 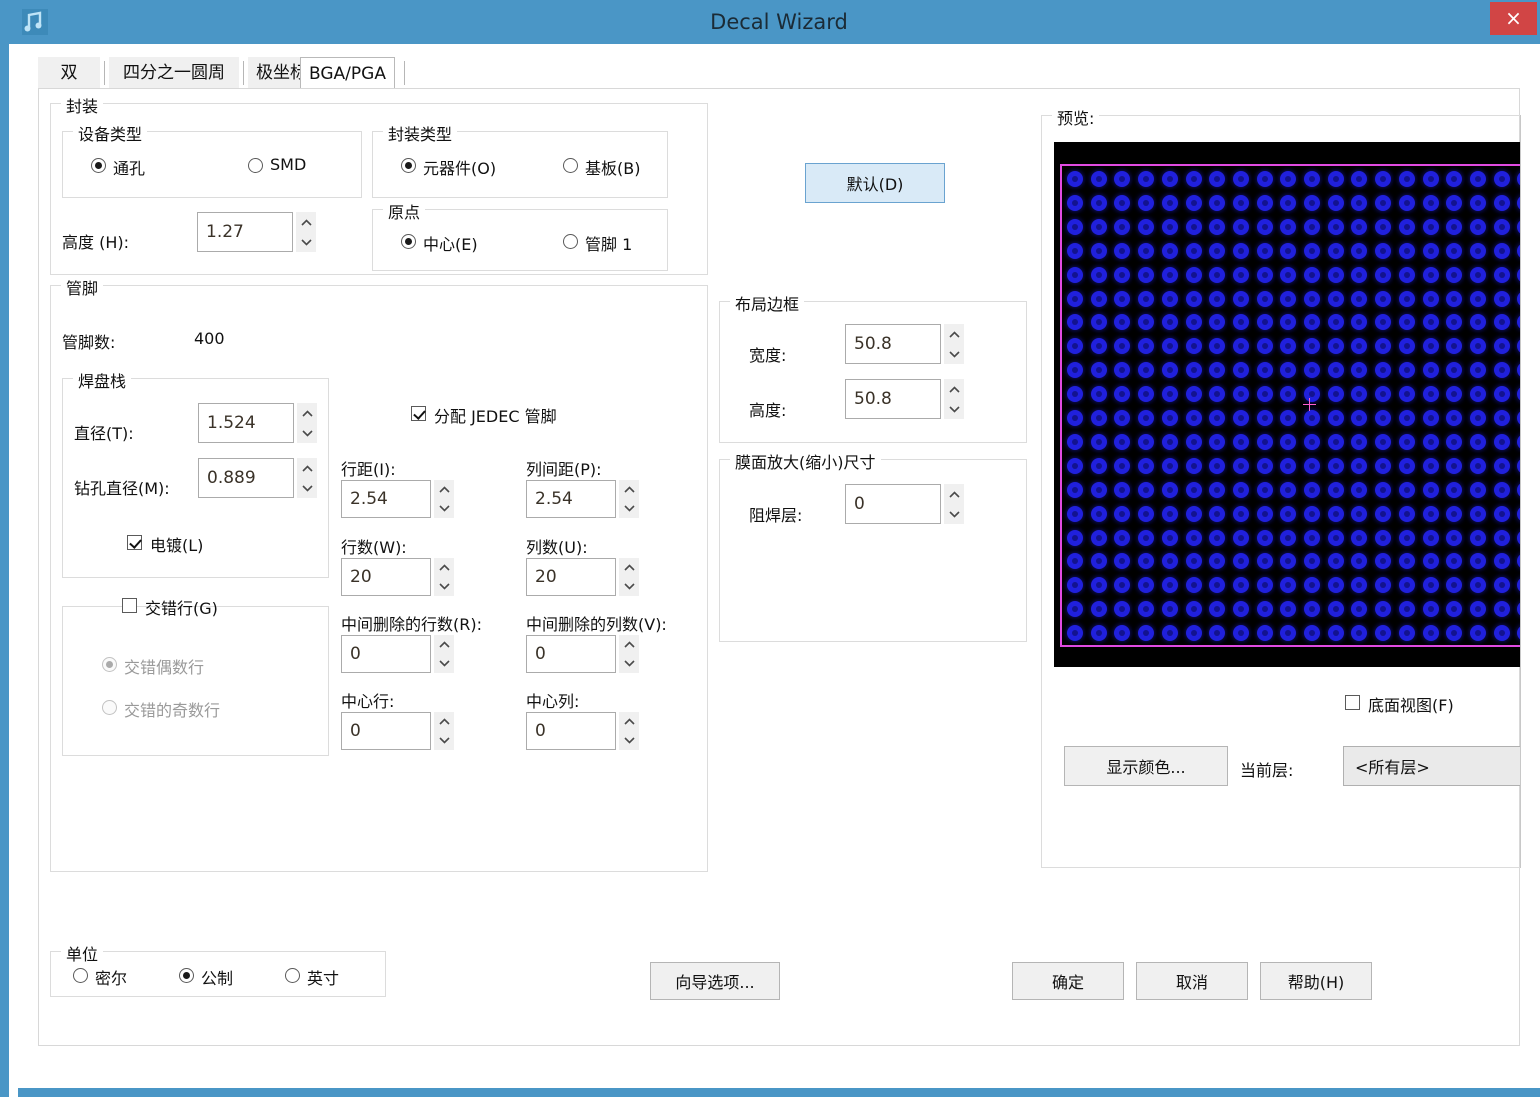 What do you see at coordinates (386, 654) in the screenshot?
I see `deleted-rows-input: 0` at bounding box center [386, 654].